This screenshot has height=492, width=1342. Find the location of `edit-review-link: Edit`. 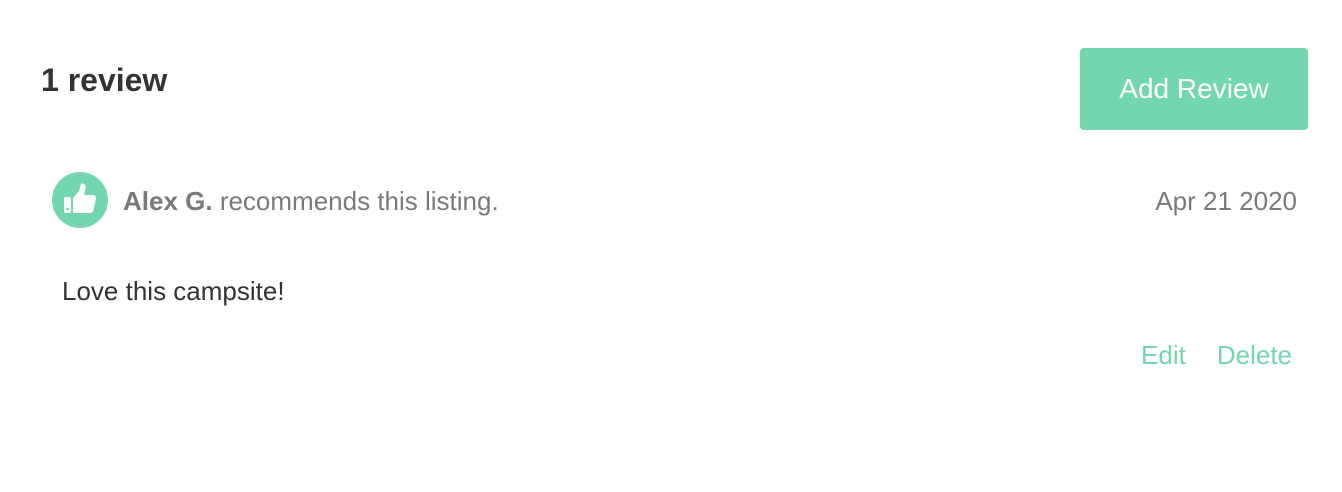

edit-review-link: Edit is located at coordinates (1163, 355).